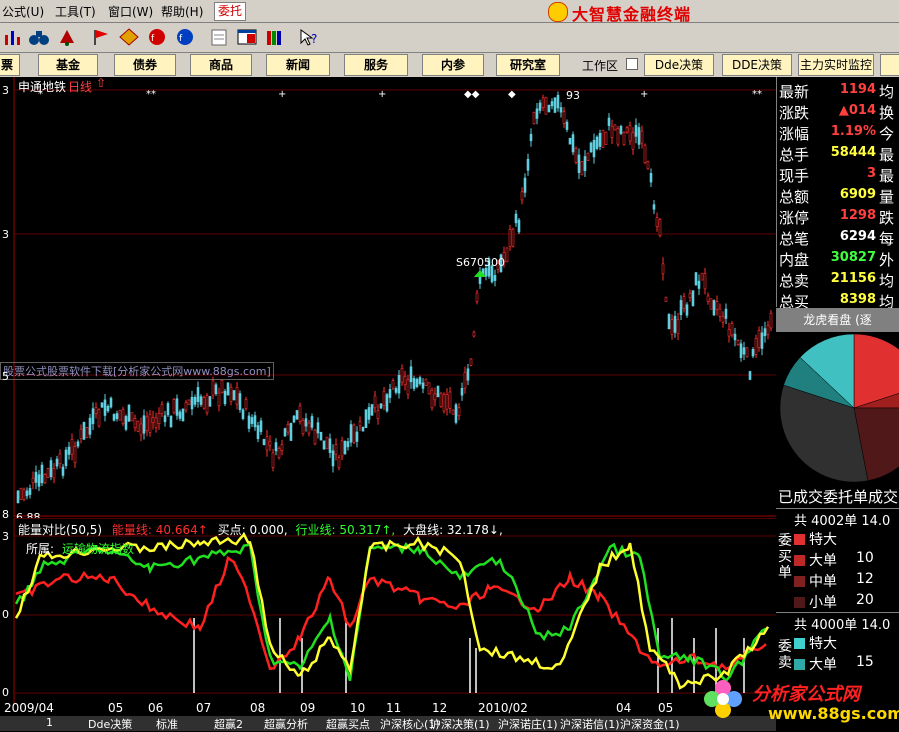  I want to click on window-icon, so click(247, 37).